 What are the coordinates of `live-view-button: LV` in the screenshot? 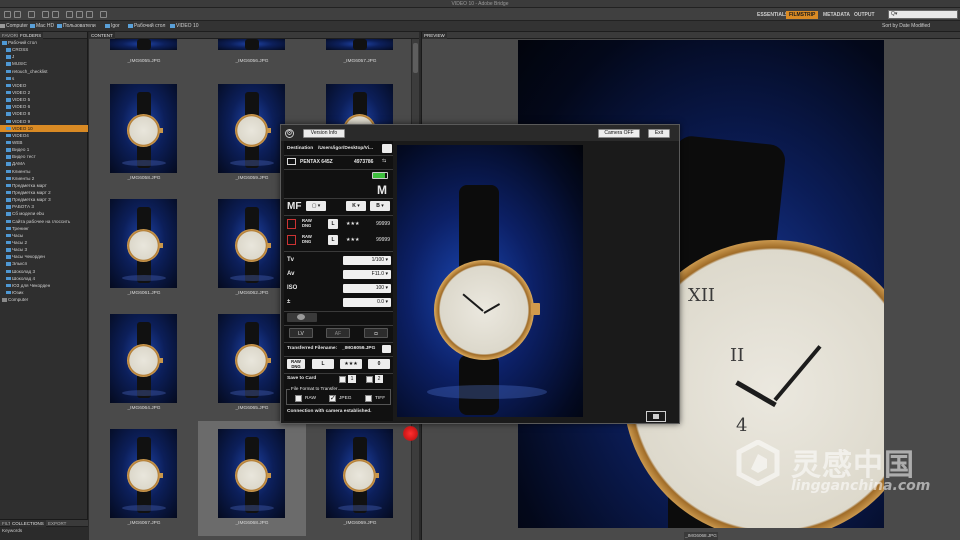 It's located at (301, 333).